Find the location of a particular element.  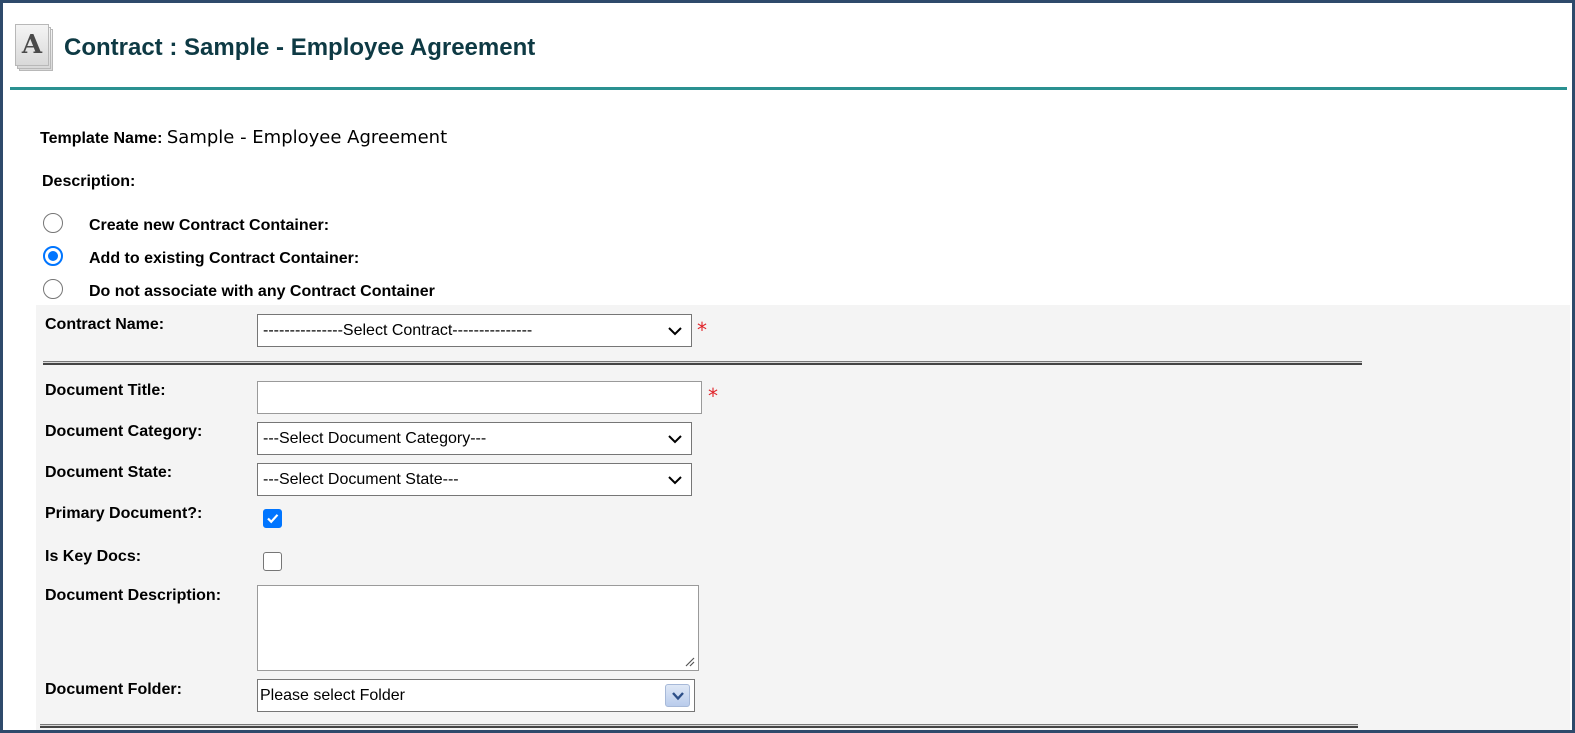

document-description-label: Document Description: is located at coordinates (133, 595).